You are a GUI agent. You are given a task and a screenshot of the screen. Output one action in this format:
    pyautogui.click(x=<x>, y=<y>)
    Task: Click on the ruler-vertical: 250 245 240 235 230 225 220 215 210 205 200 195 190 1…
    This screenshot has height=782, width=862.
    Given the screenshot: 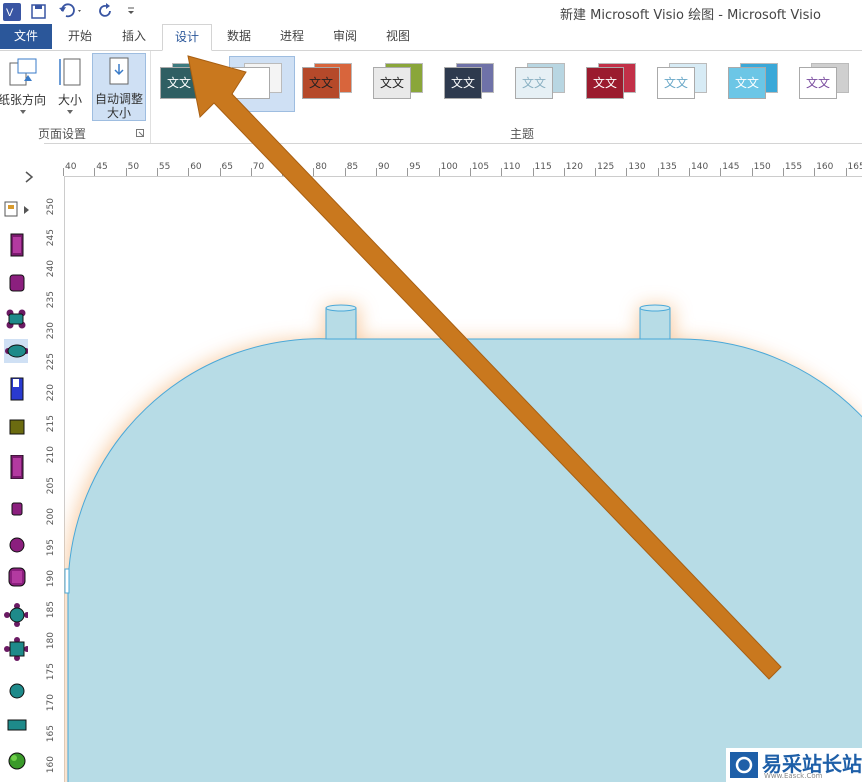 What is the action you would take?
    pyautogui.click(x=54, y=479)
    